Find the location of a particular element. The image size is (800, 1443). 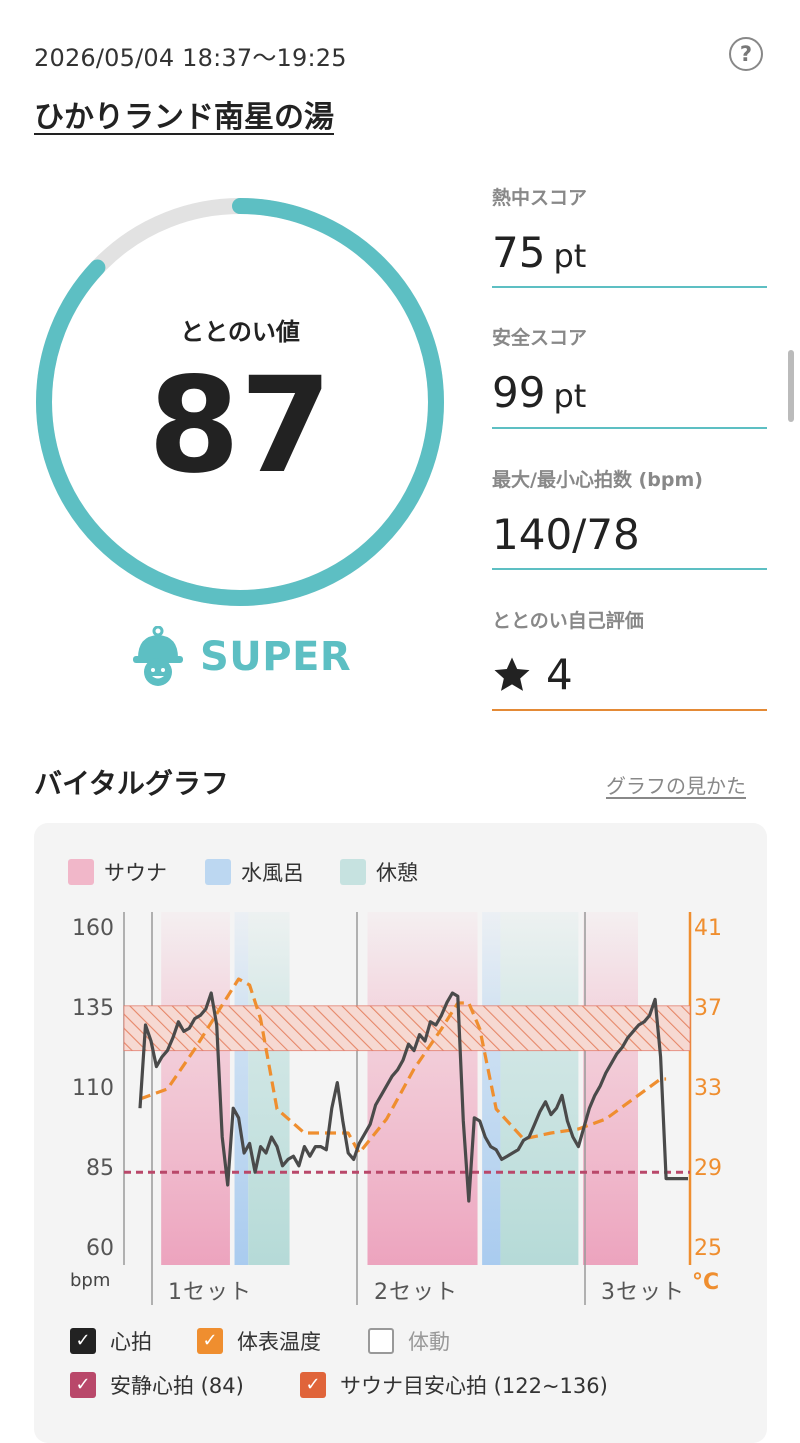

toggle-label: 体動 is located at coordinates (429, 1342).